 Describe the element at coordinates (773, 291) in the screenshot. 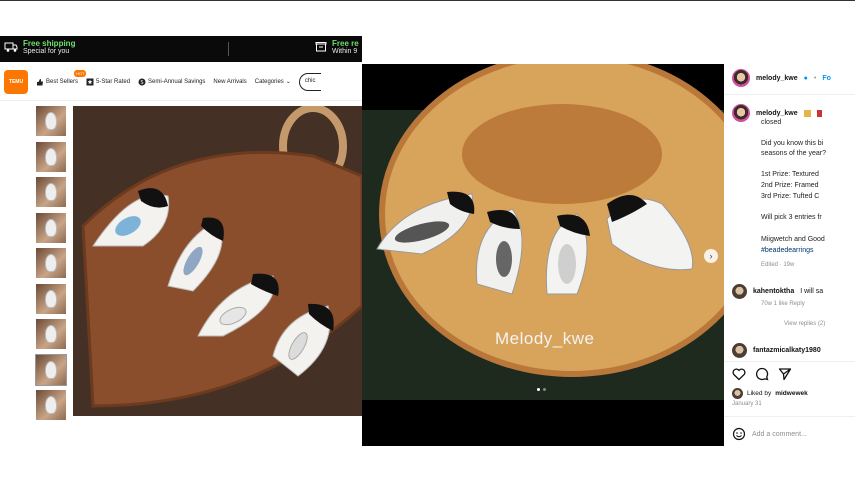

I see `comment-username: kahentoktha` at that location.